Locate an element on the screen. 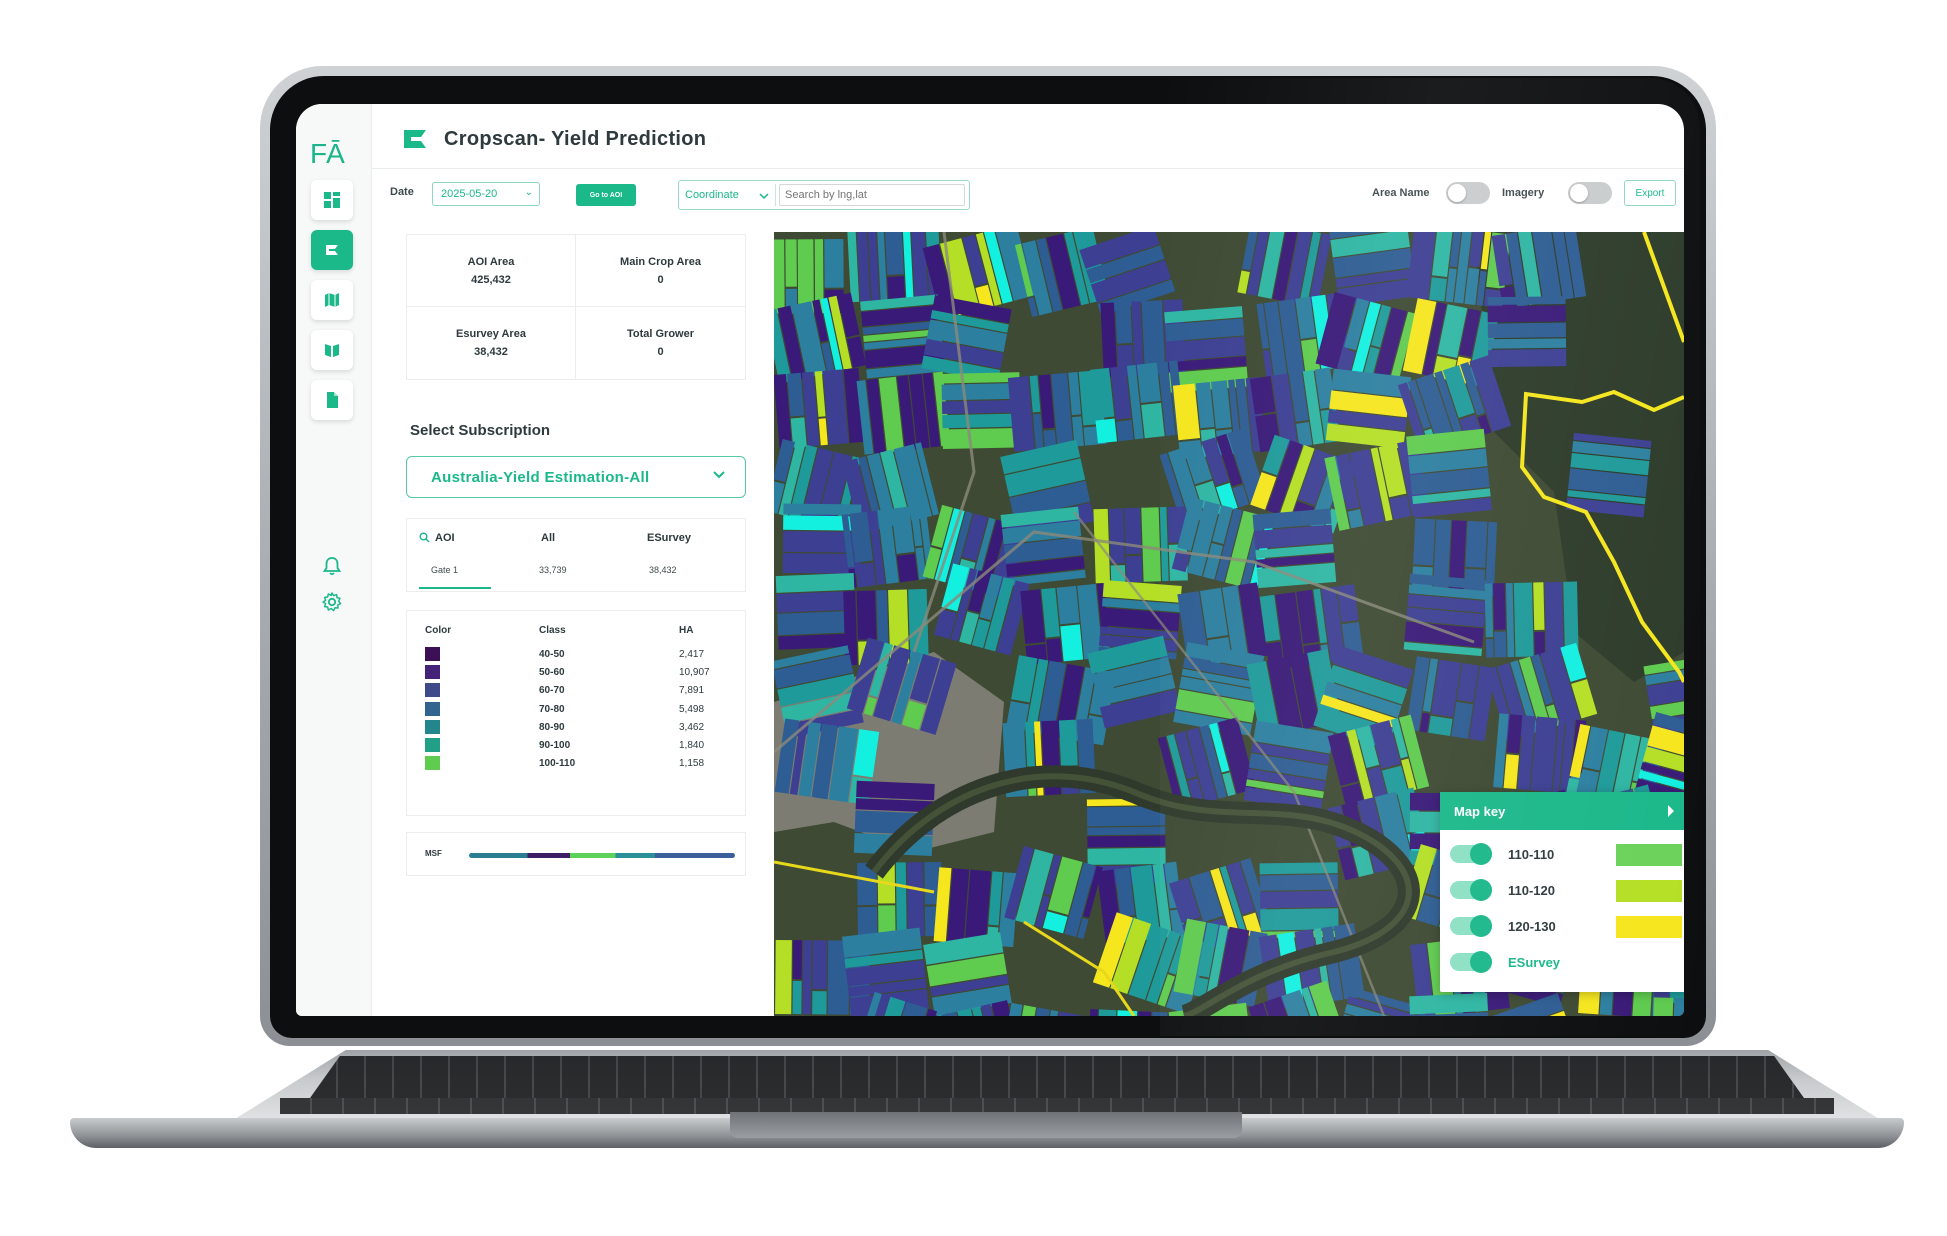  map-key-item: 120-130 is located at coordinates (1562, 926).